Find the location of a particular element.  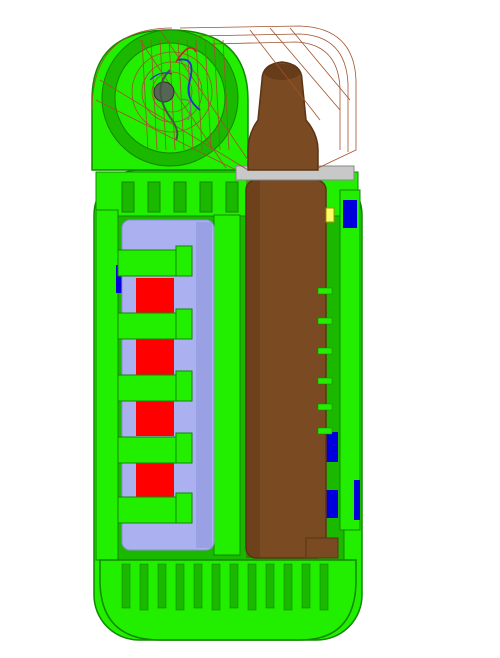

heater-cap-tip is located at coordinates (282, 72).